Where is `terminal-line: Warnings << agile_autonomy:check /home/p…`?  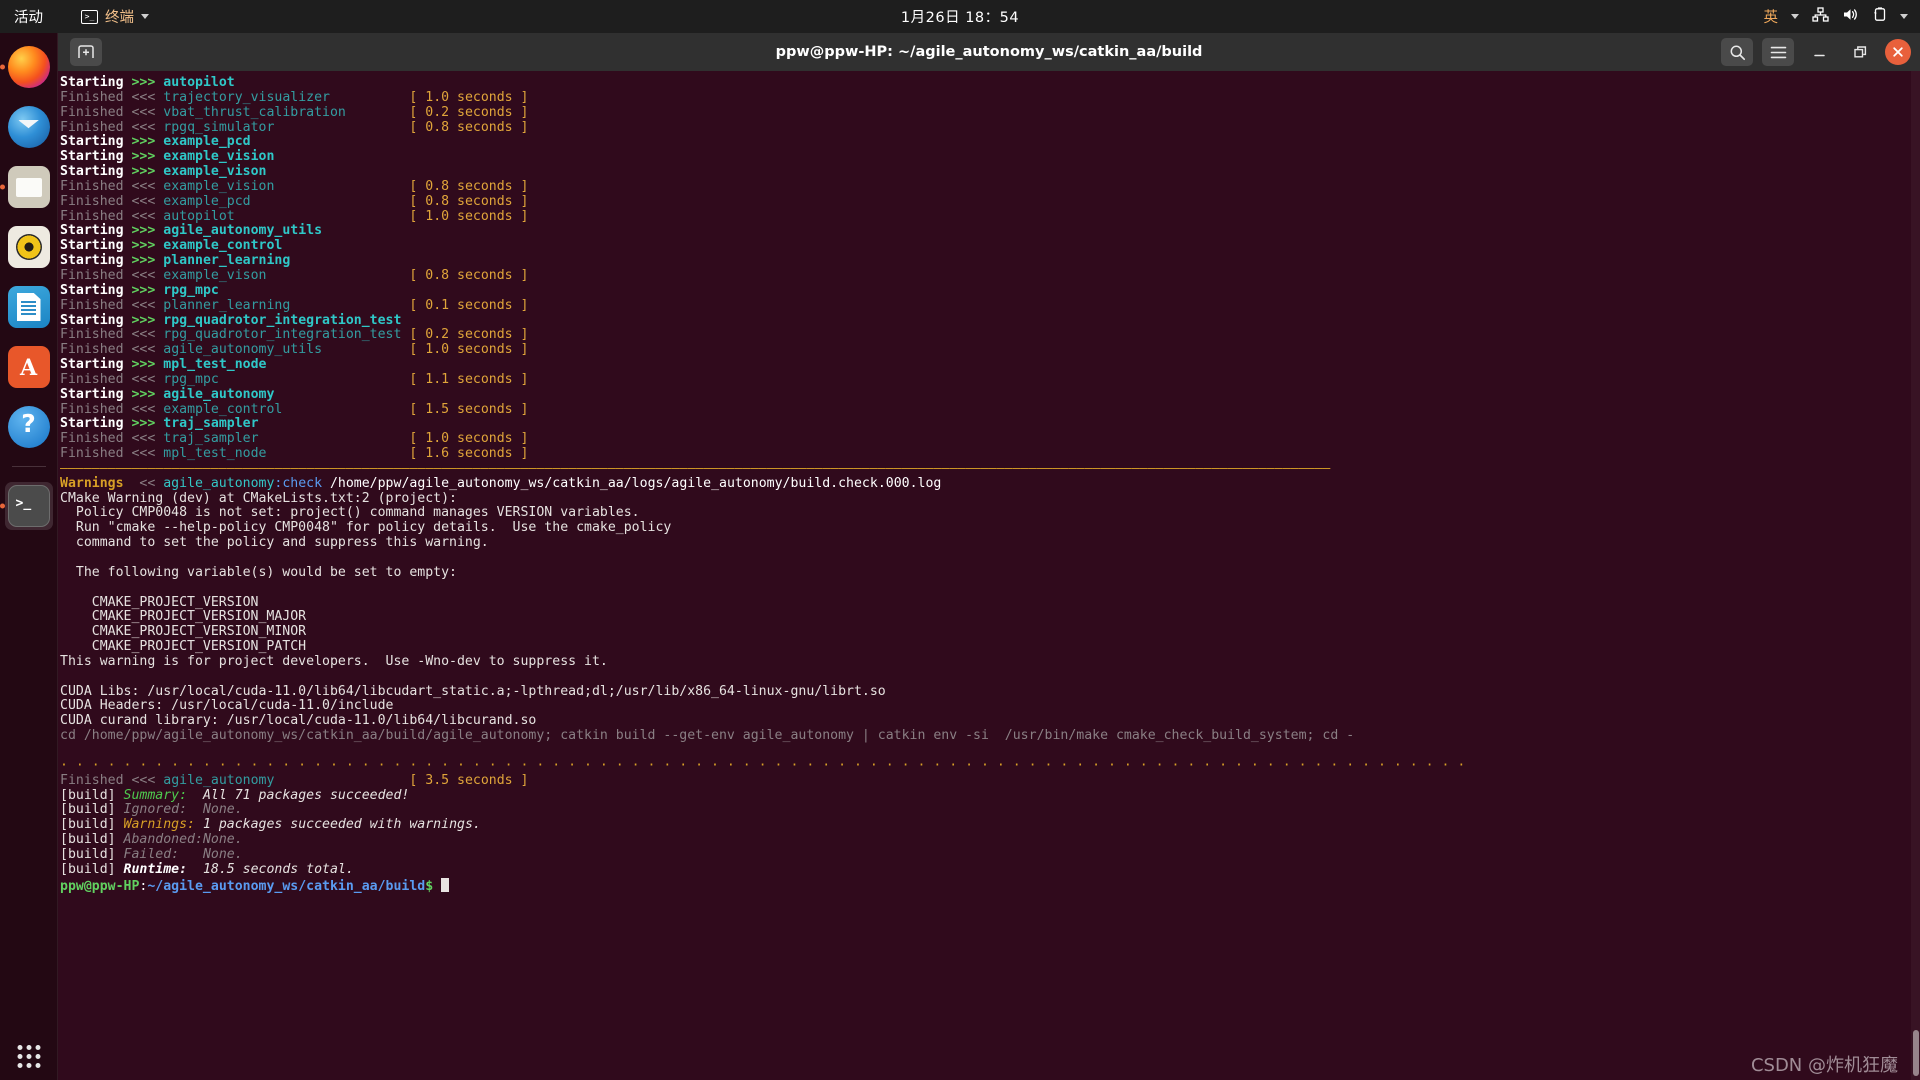
terminal-line: Warnings << agile_autonomy:check /home/p… is located at coordinates (501, 483).